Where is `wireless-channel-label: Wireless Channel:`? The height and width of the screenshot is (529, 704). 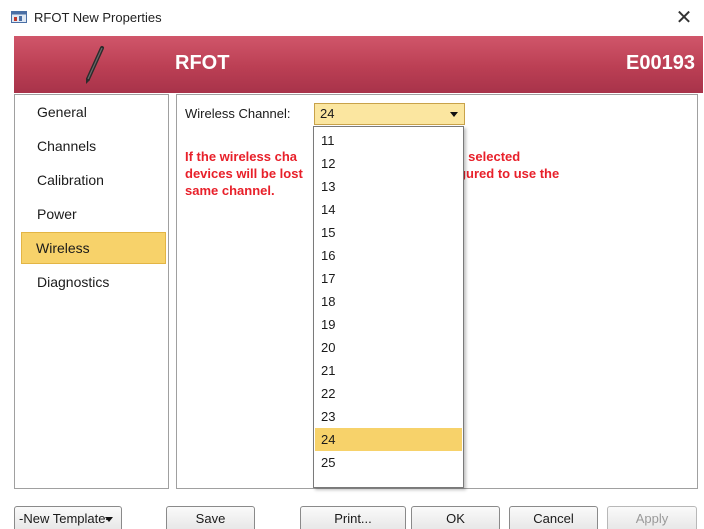
wireless-channel-label: Wireless Channel: is located at coordinates (238, 113).